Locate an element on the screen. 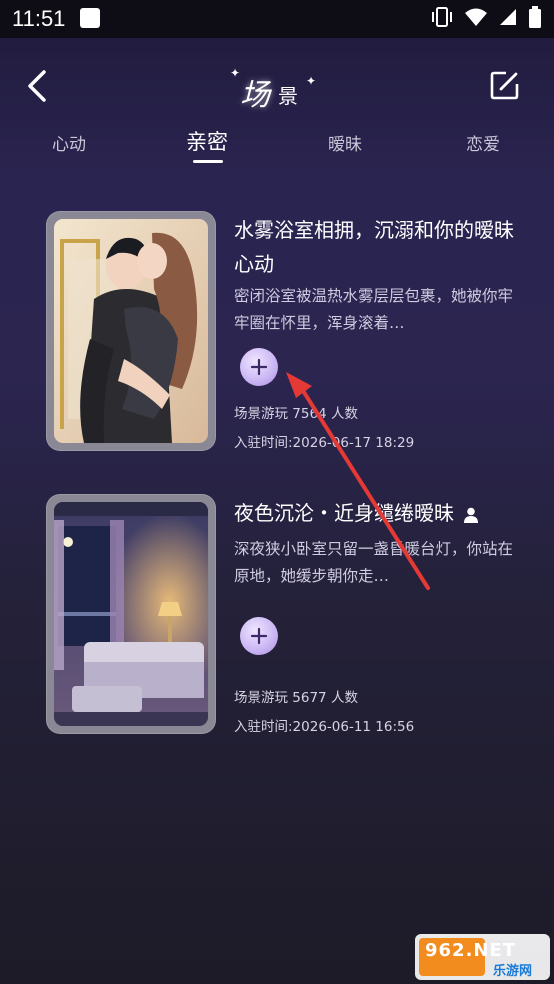 The height and width of the screenshot is (984, 554). header: ✦ 场 景 ✦ is located at coordinates (277, 83).